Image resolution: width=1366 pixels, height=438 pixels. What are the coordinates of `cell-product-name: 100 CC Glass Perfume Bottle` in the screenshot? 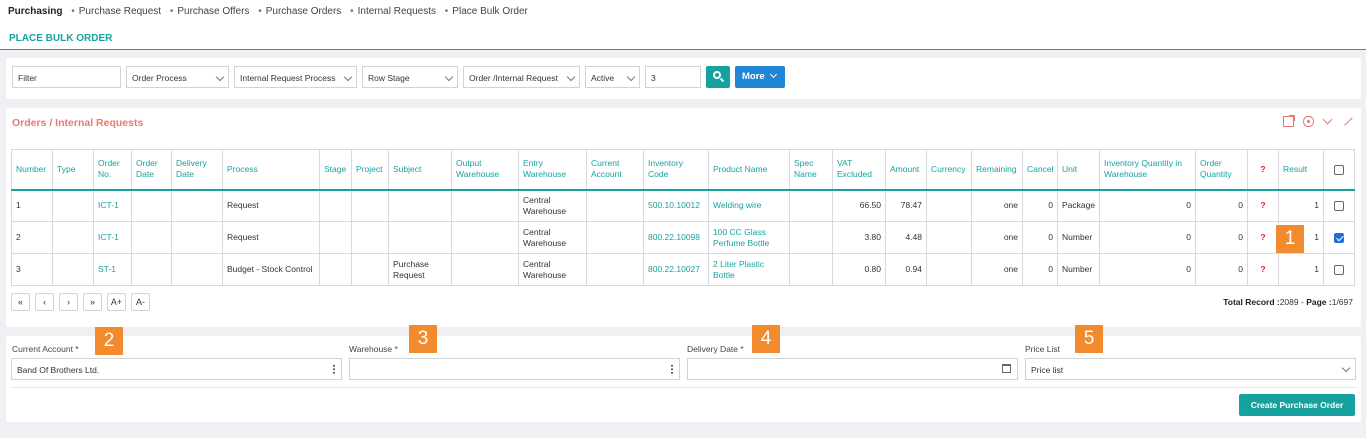 It's located at (749, 237).